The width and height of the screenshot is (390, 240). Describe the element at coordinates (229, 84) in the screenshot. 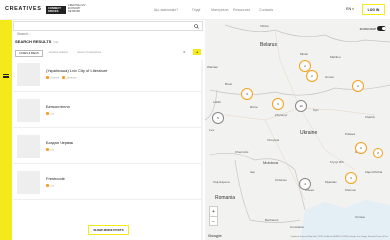

I see `map-label-brest: Brest` at that location.